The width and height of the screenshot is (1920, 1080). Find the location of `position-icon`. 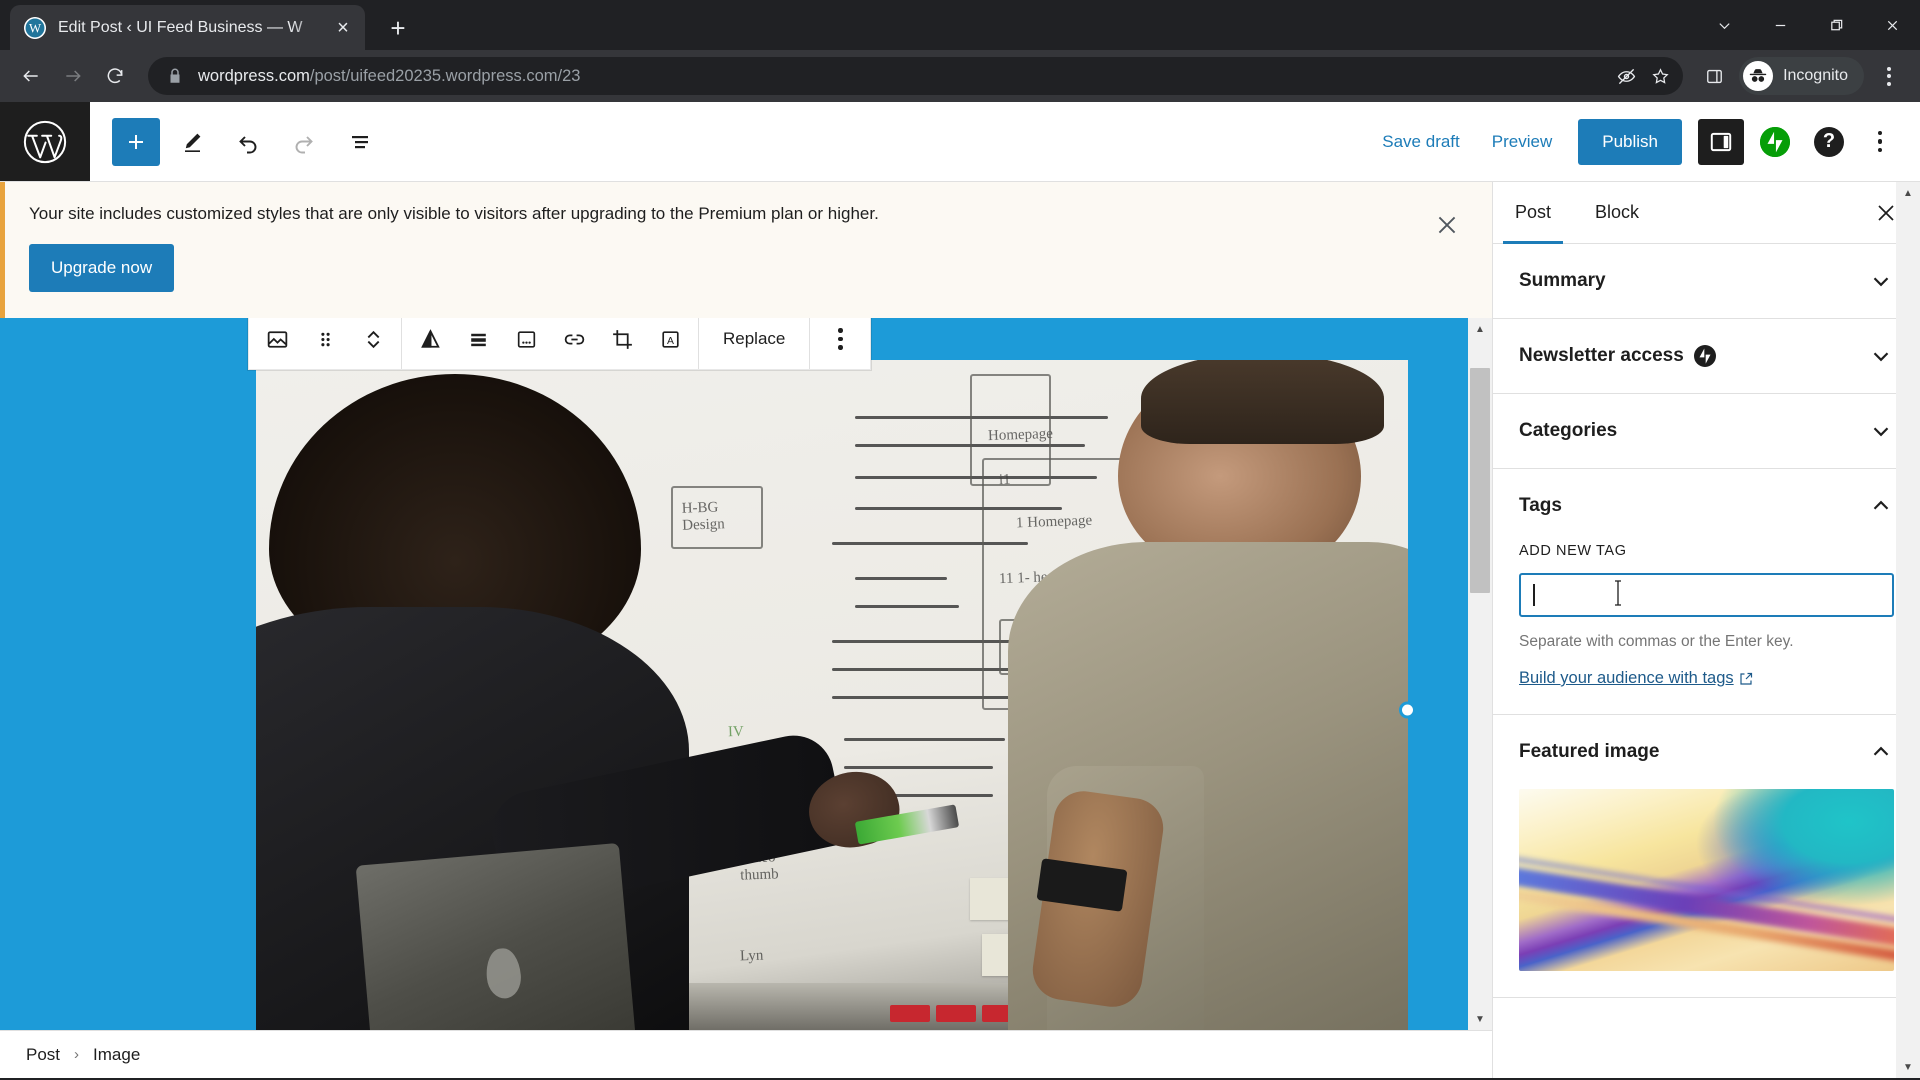

position-icon is located at coordinates (478, 341).